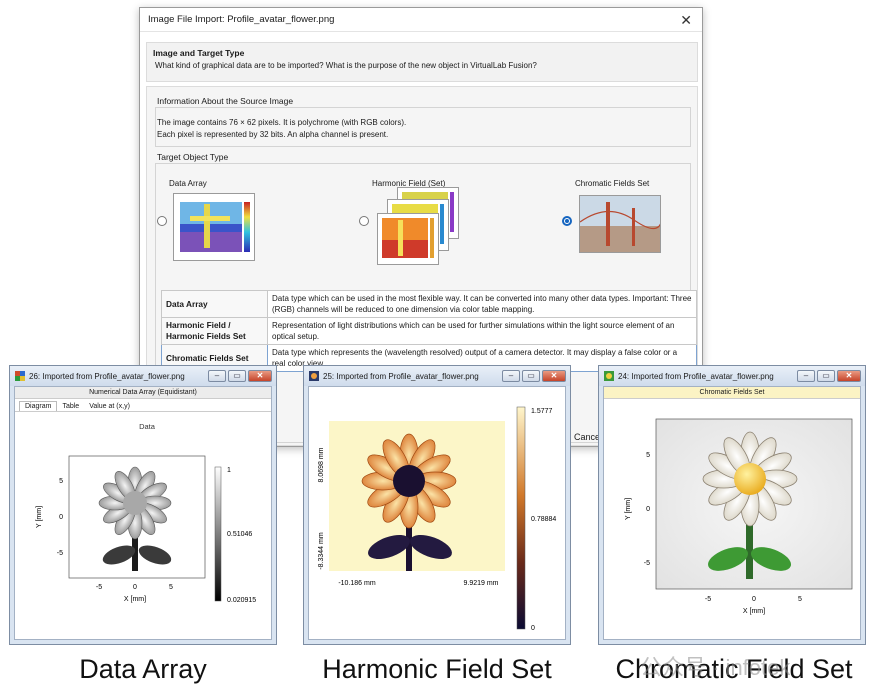 This screenshot has height=700, width=879. What do you see at coordinates (364, 221) in the screenshot?
I see `radio-harmonic-field` at bounding box center [364, 221].